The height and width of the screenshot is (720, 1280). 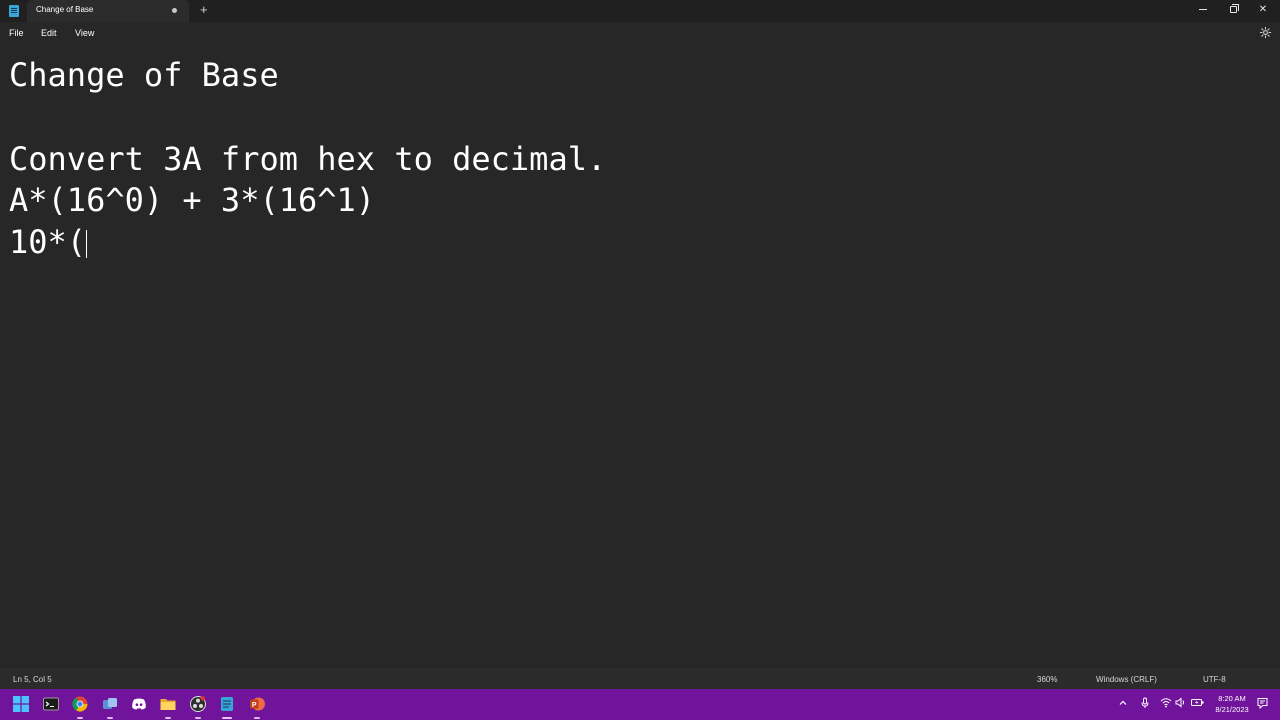 I want to click on taskbar: P 8:20 AM 8/21/2023, so click(x=640, y=704).